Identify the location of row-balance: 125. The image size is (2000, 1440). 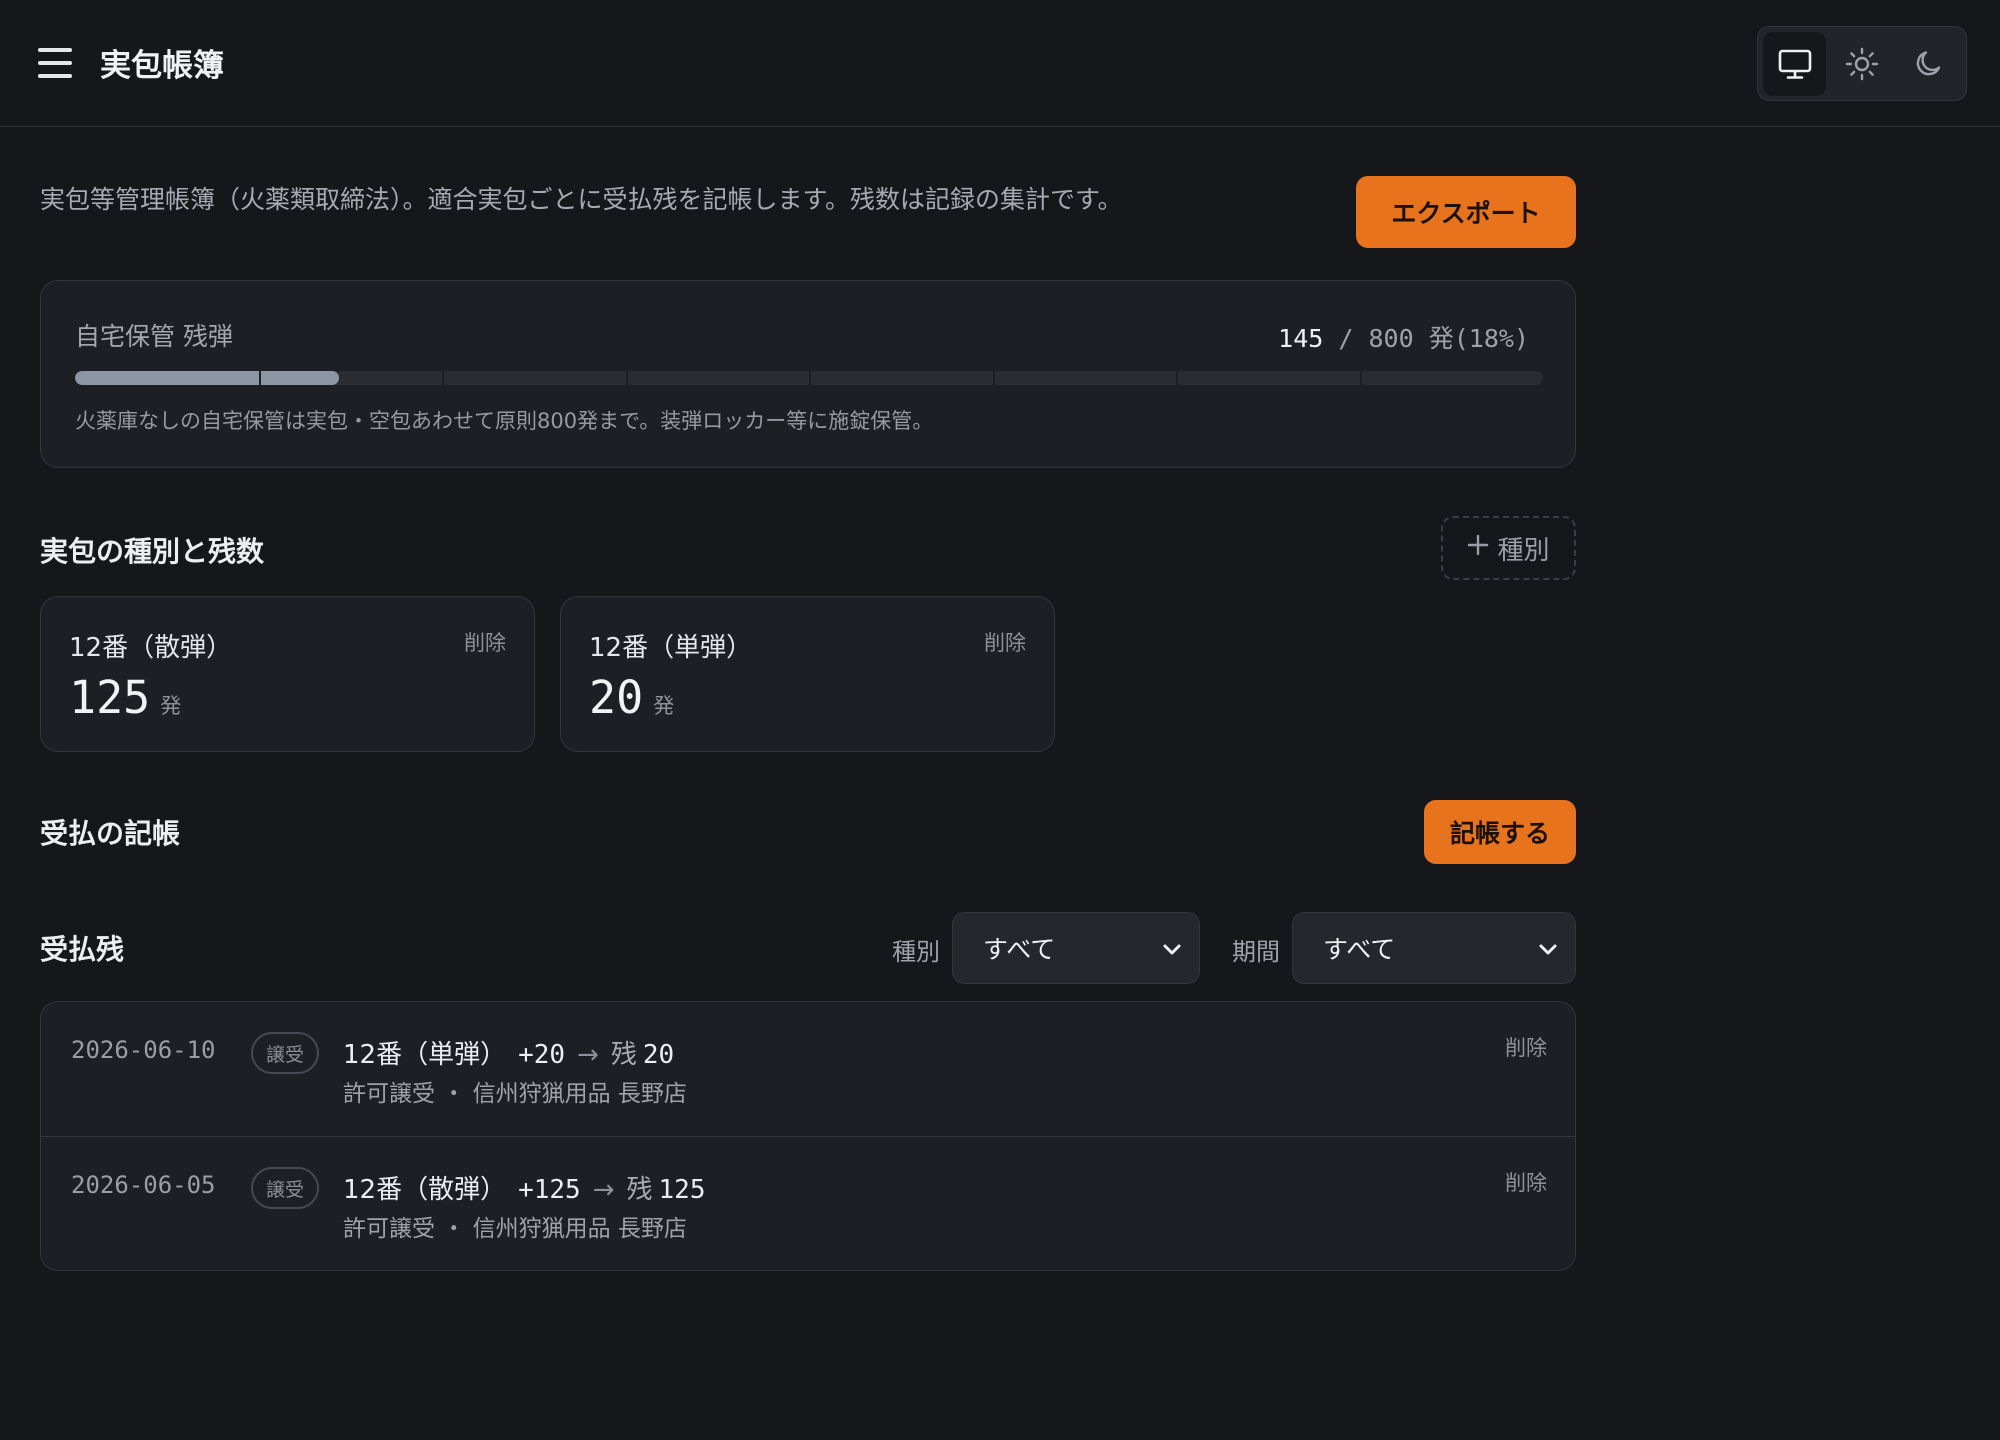
(682, 1190).